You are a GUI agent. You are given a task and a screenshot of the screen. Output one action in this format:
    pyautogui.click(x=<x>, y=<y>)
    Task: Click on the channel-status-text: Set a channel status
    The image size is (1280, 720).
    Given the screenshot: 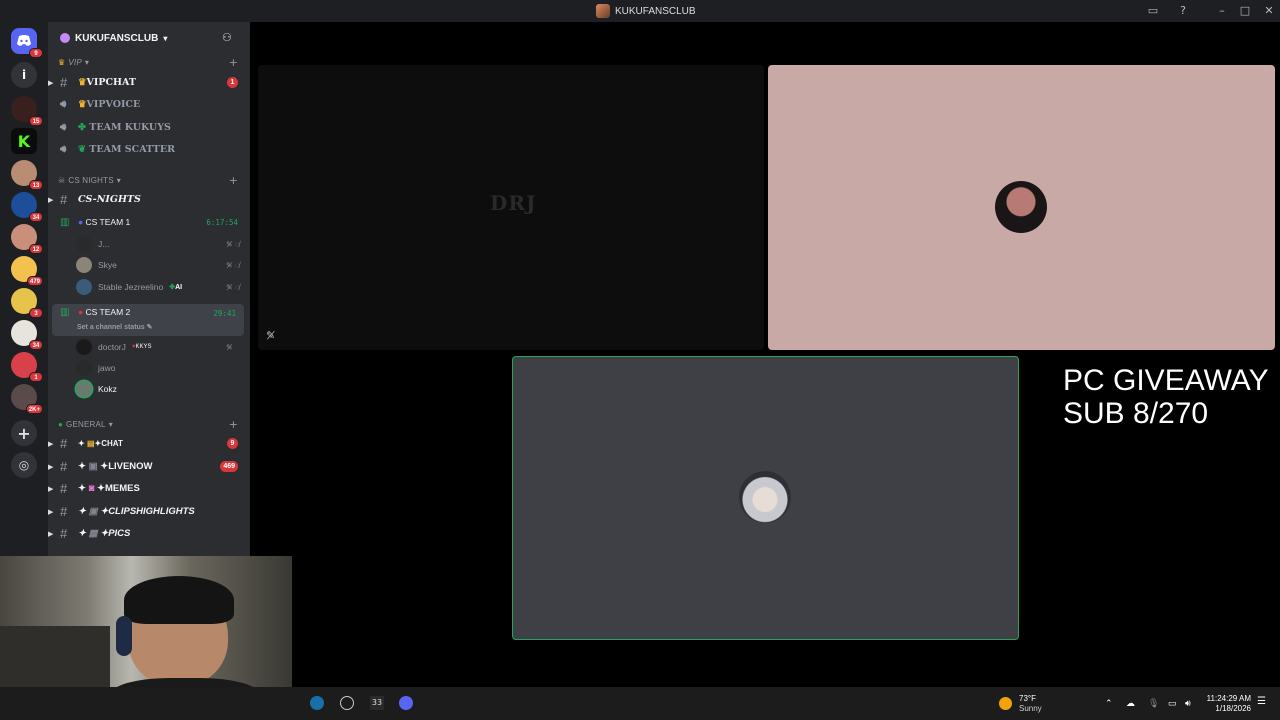 What is the action you would take?
    pyautogui.click(x=111, y=327)
    